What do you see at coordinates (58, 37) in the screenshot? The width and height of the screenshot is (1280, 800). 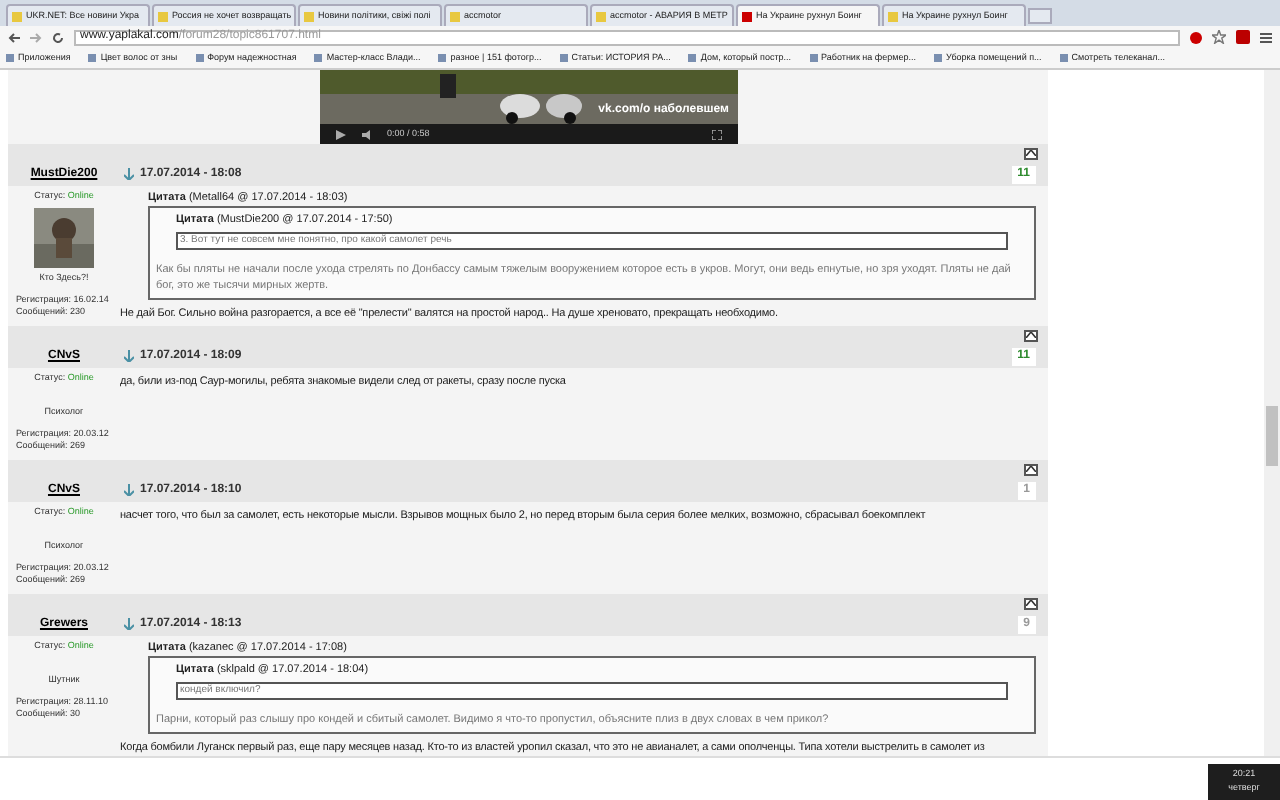 I see `reload-icon` at bounding box center [58, 37].